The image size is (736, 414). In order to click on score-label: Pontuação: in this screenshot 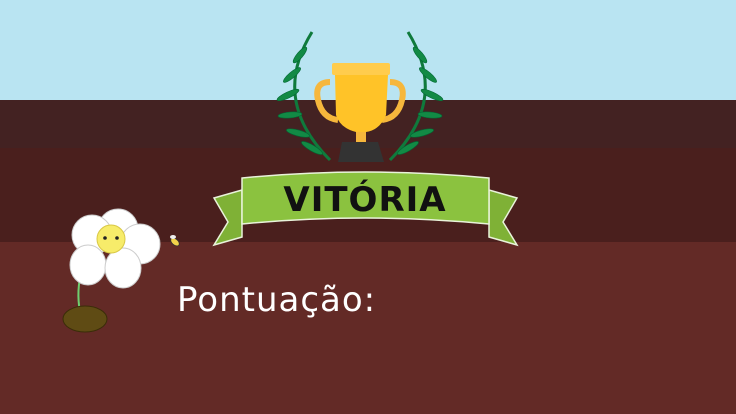, I will do `click(277, 300)`.